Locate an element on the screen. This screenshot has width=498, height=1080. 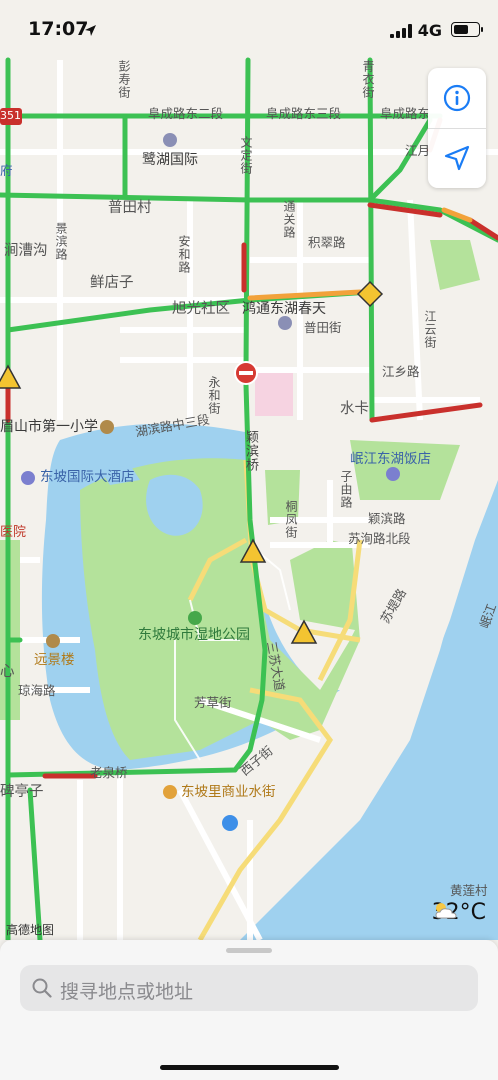
info-button is located at coordinates (457, 98).